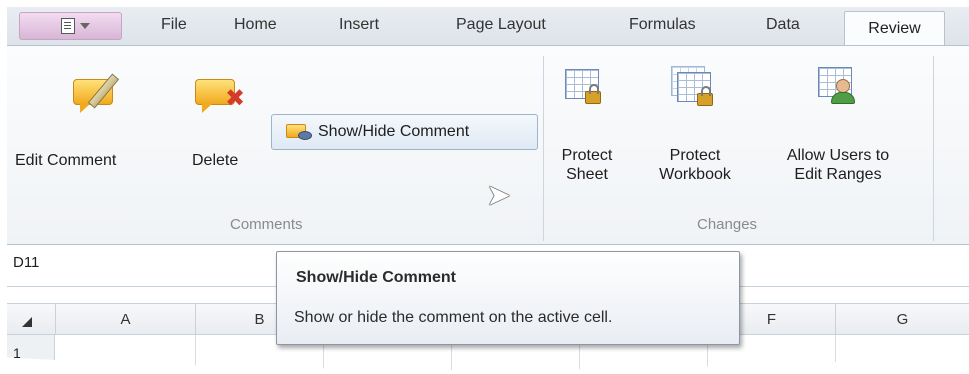 The height and width of the screenshot is (374, 969). I want to click on user-body-icon, so click(843, 98).